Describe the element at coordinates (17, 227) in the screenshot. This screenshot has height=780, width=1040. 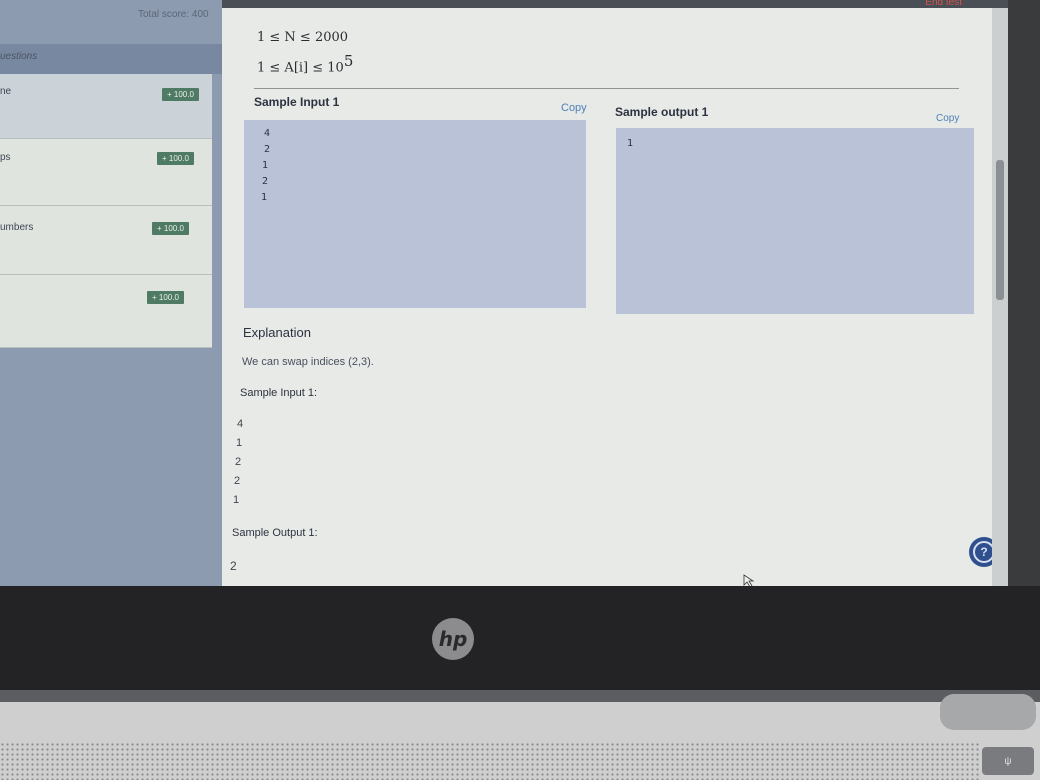
I see `question-title: umbers` at that location.